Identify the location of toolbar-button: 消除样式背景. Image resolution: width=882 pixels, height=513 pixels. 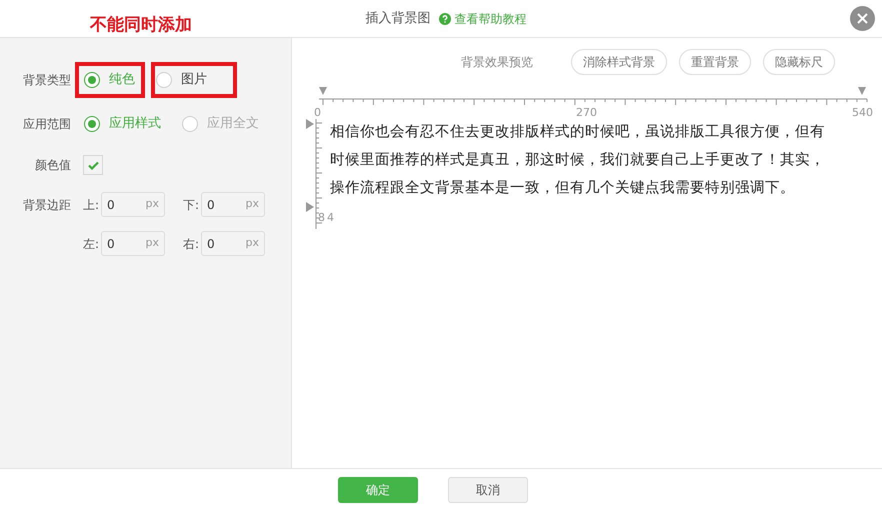
(619, 62).